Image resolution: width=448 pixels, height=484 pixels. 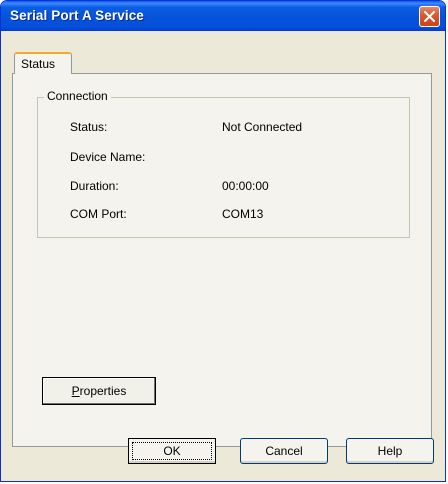 What do you see at coordinates (245, 186) in the screenshot?
I see `duration-value: 00:00:00` at bounding box center [245, 186].